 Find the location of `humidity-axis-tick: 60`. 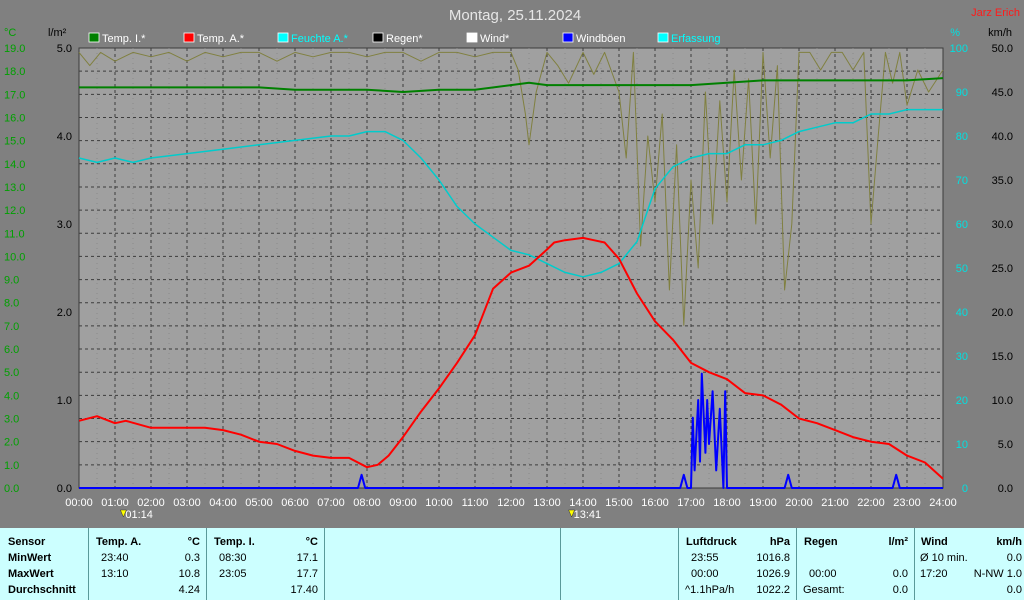

humidity-axis-tick: 60 is located at coordinates (962, 225).